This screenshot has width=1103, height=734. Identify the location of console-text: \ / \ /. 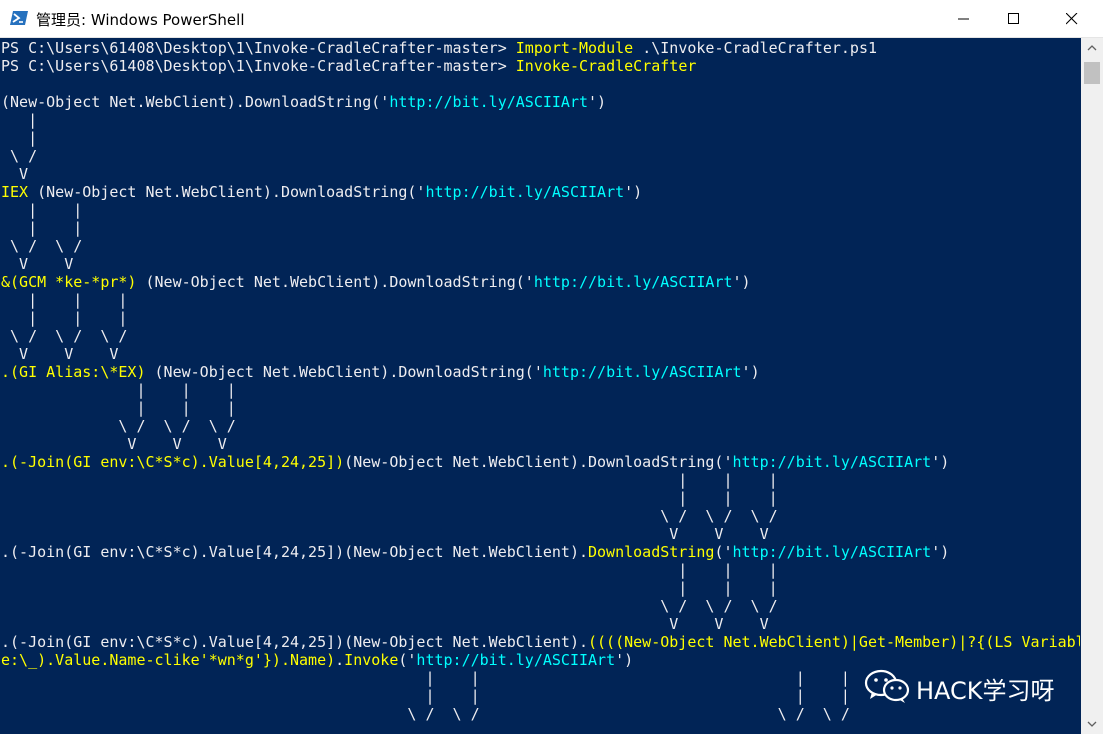
(42, 246).